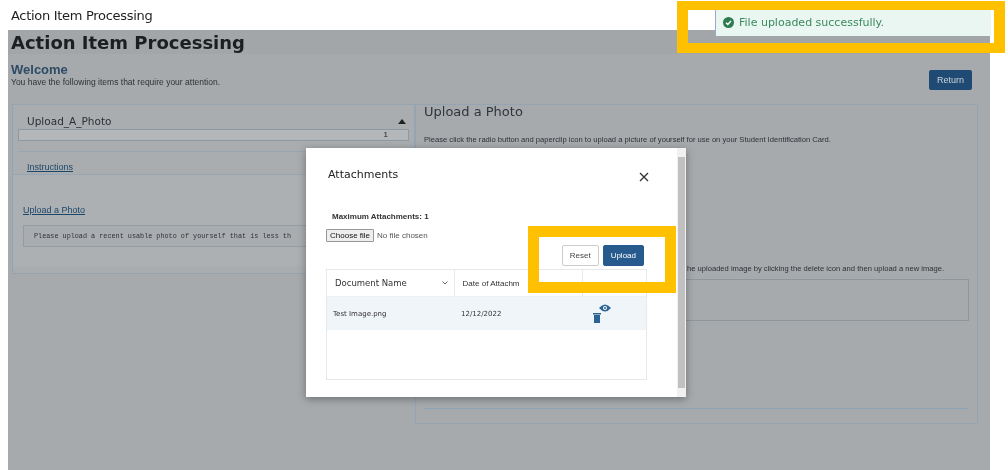  Describe the element at coordinates (402, 121) in the screenshot. I see `caret-icon` at that location.